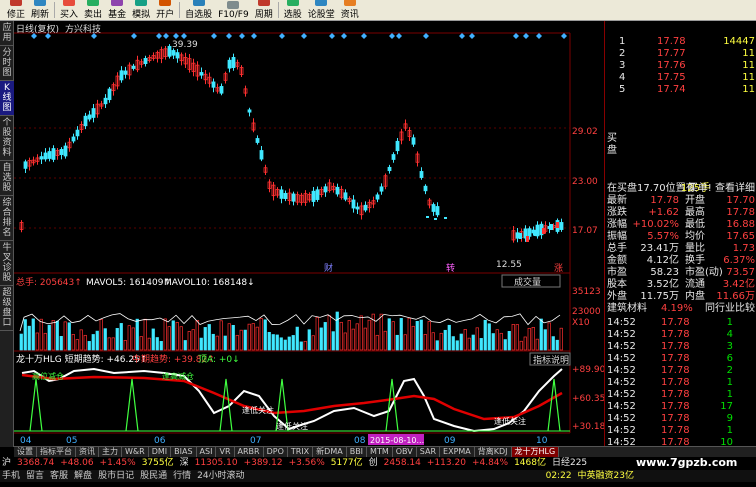 The height and width of the screenshot is (487, 756). I want to click on nikkei-label: 日经225, so click(569, 463).